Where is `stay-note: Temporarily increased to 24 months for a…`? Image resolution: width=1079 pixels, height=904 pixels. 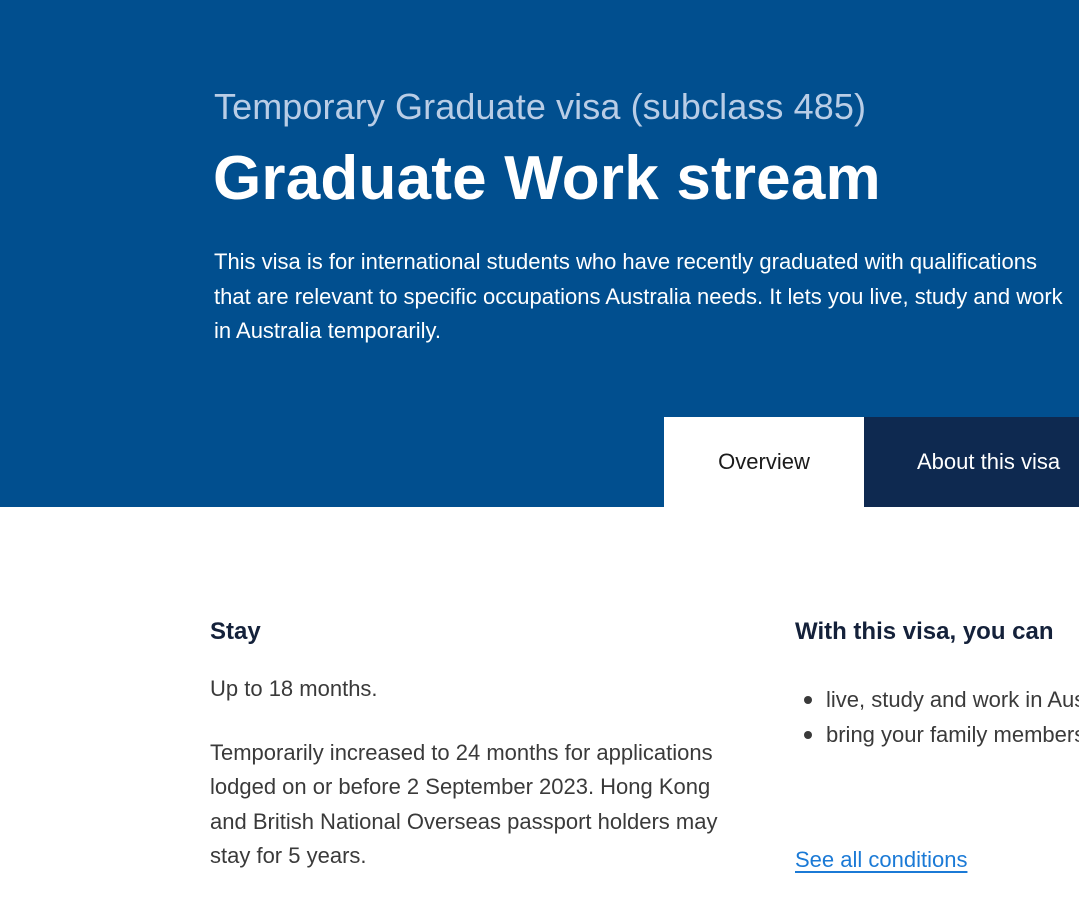 stay-note: Temporarily increased to 24 months for a… is located at coordinates (464, 804).